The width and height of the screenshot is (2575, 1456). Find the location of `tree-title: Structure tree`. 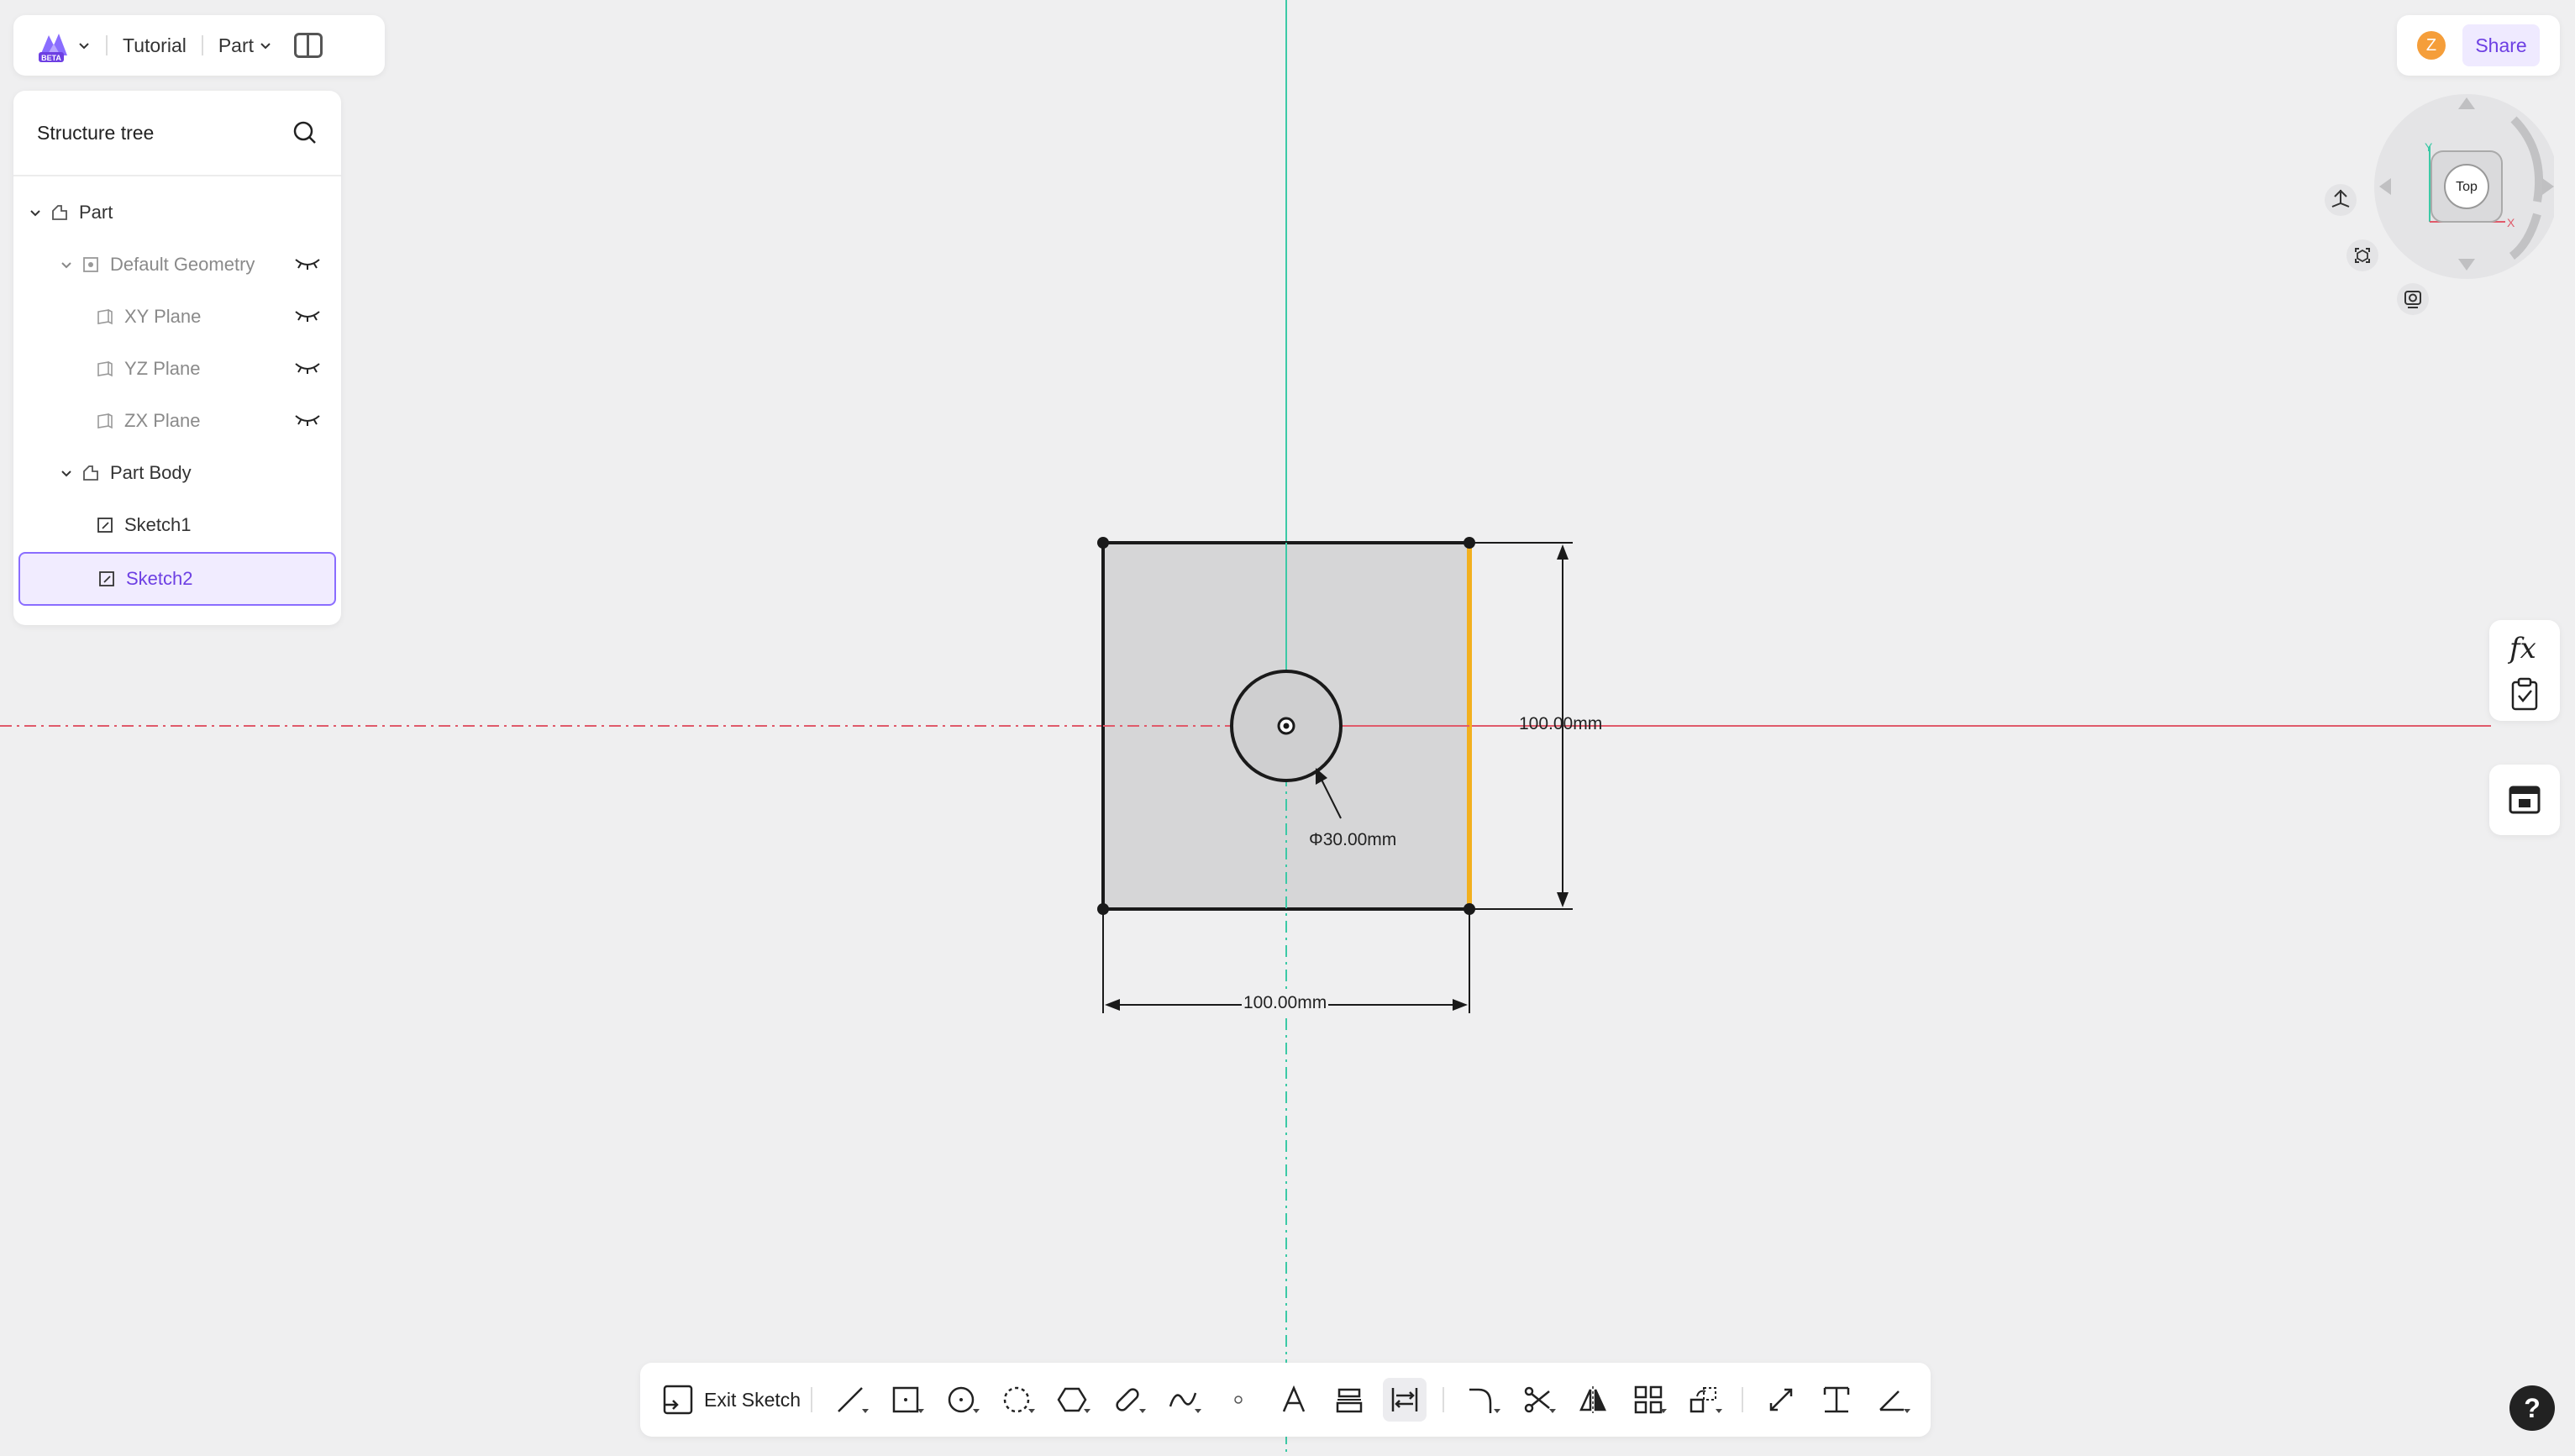

tree-title: Structure tree is located at coordinates (96, 132).